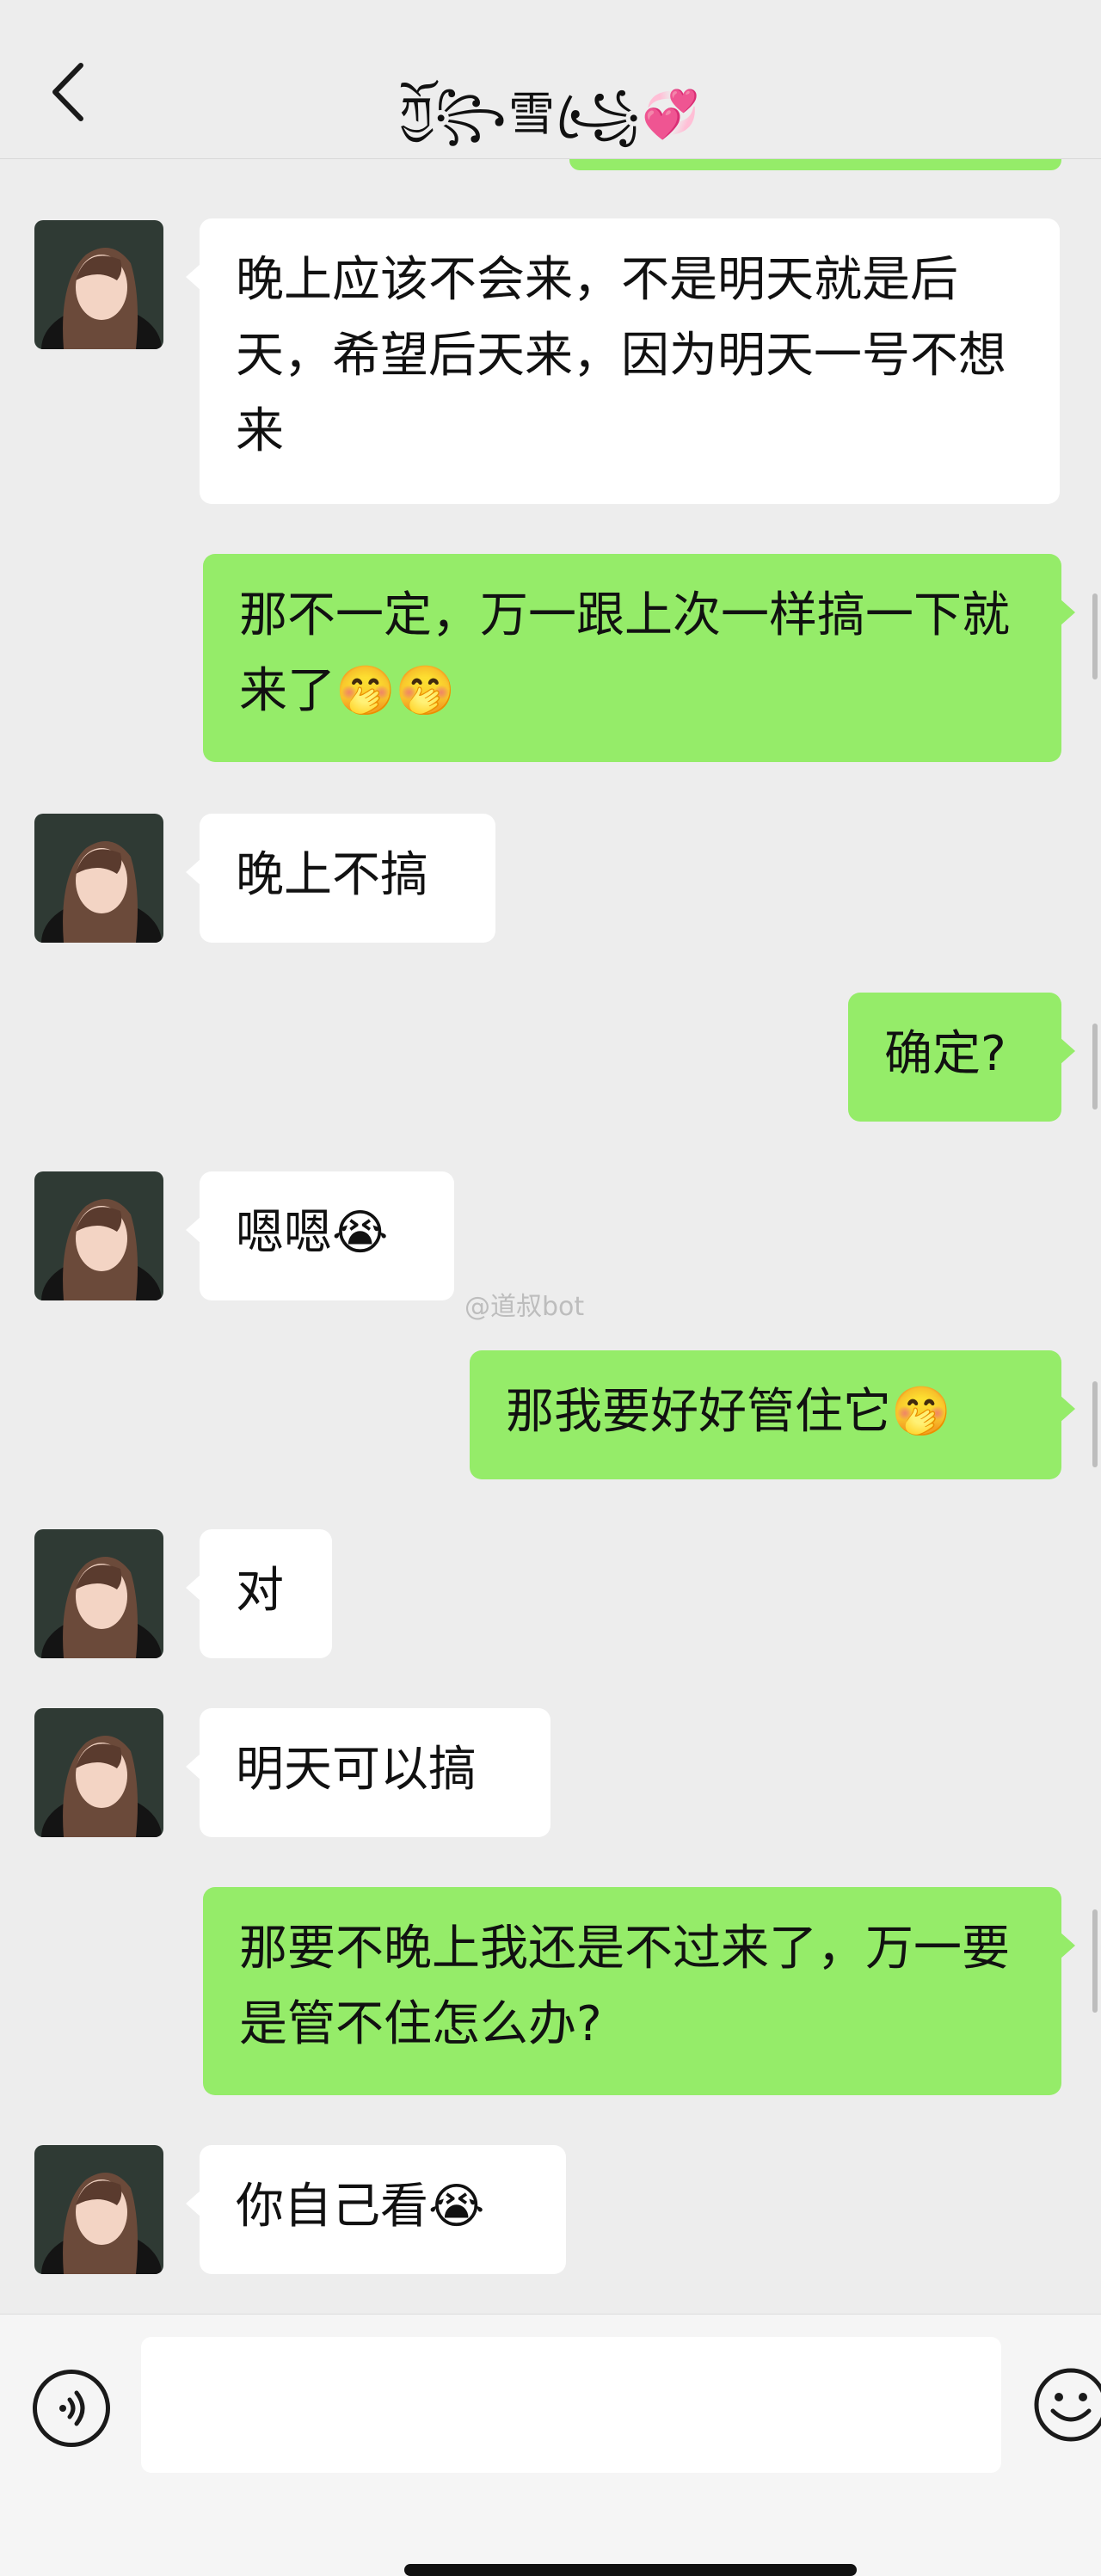 The height and width of the screenshot is (2576, 1101). I want to click on chat-title: ཀྱོ꧂雪꧁ꦿ💞, so click(550, 114).